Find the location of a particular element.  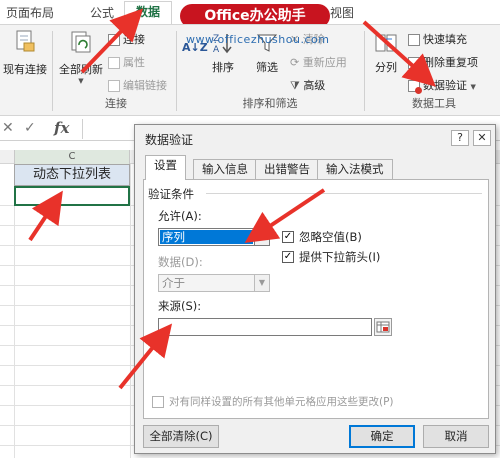

cancel-button: 取消 is located at coordinates (456, 436).